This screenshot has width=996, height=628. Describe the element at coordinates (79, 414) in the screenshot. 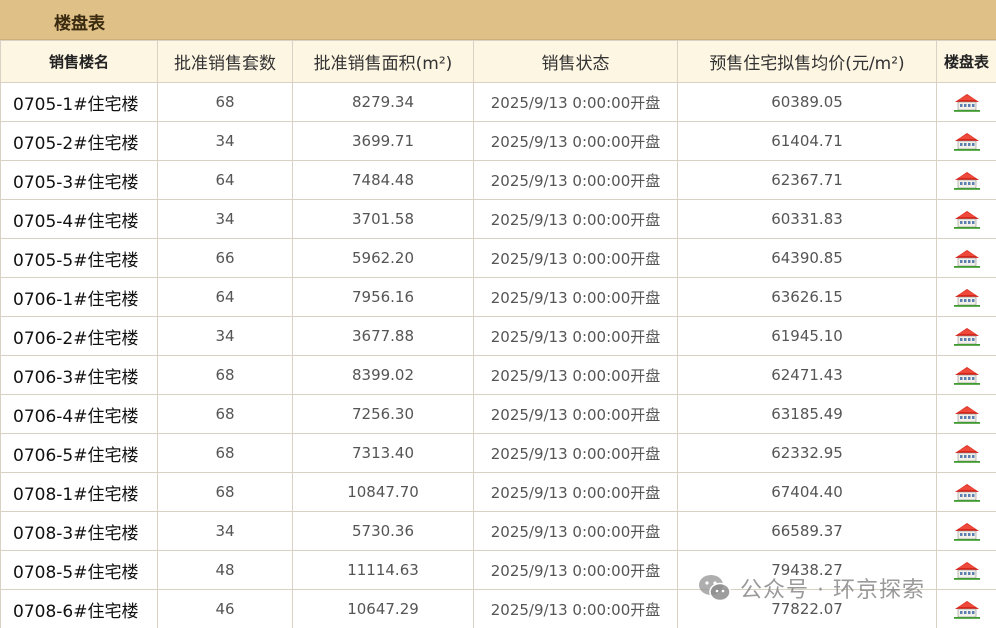

I see `building-name: 0706-4#住宅楼` at that location.